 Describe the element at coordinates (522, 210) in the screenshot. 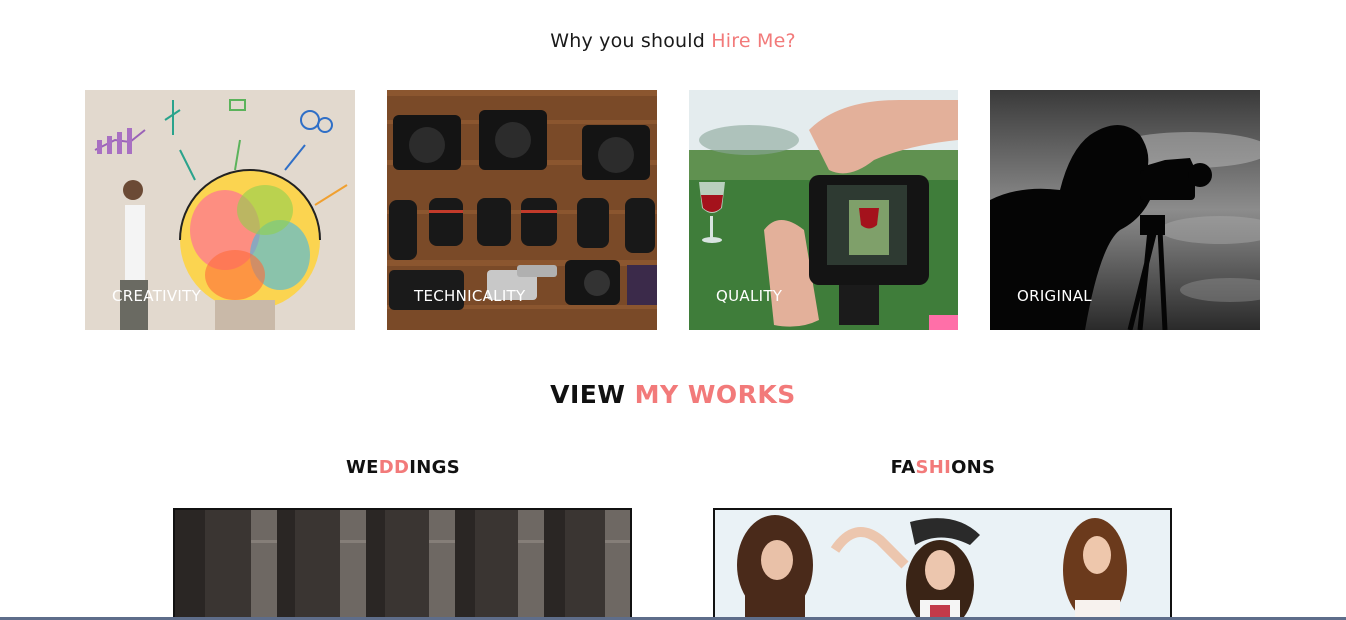

I see `feature-card-technicality: TECHNICALITY` at that location.